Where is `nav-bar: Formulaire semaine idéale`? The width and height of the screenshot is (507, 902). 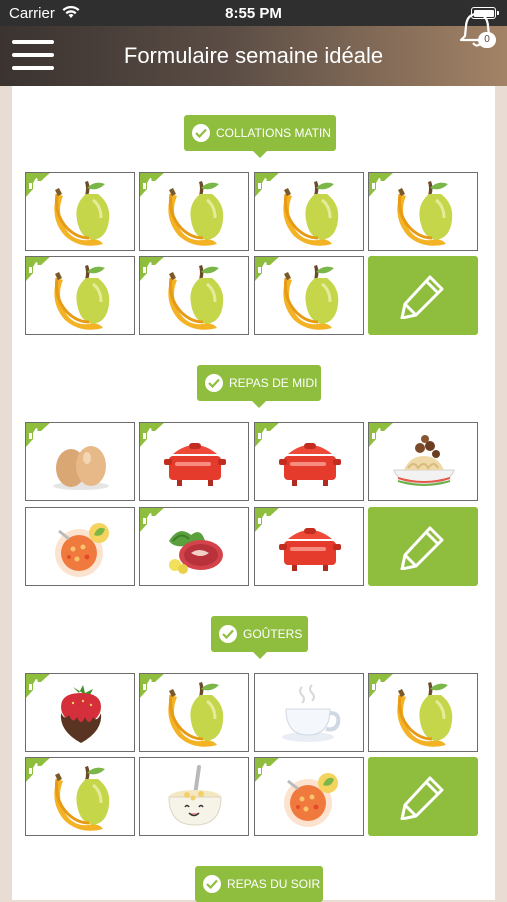 nav-bar: Formulaire semaine idéale is located at coordinates (253, 56).